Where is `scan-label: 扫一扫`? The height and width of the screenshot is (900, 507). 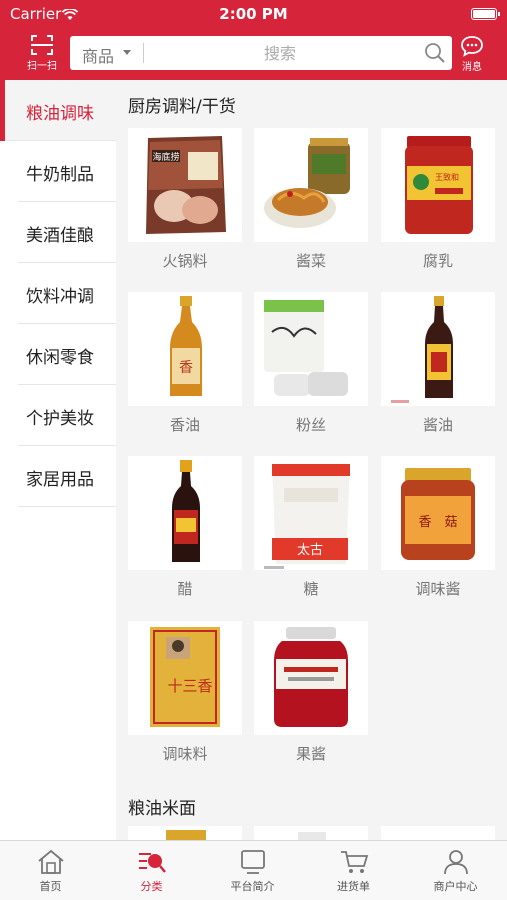
scan-label: 扫一扫 is located at coordinates (42, 66).